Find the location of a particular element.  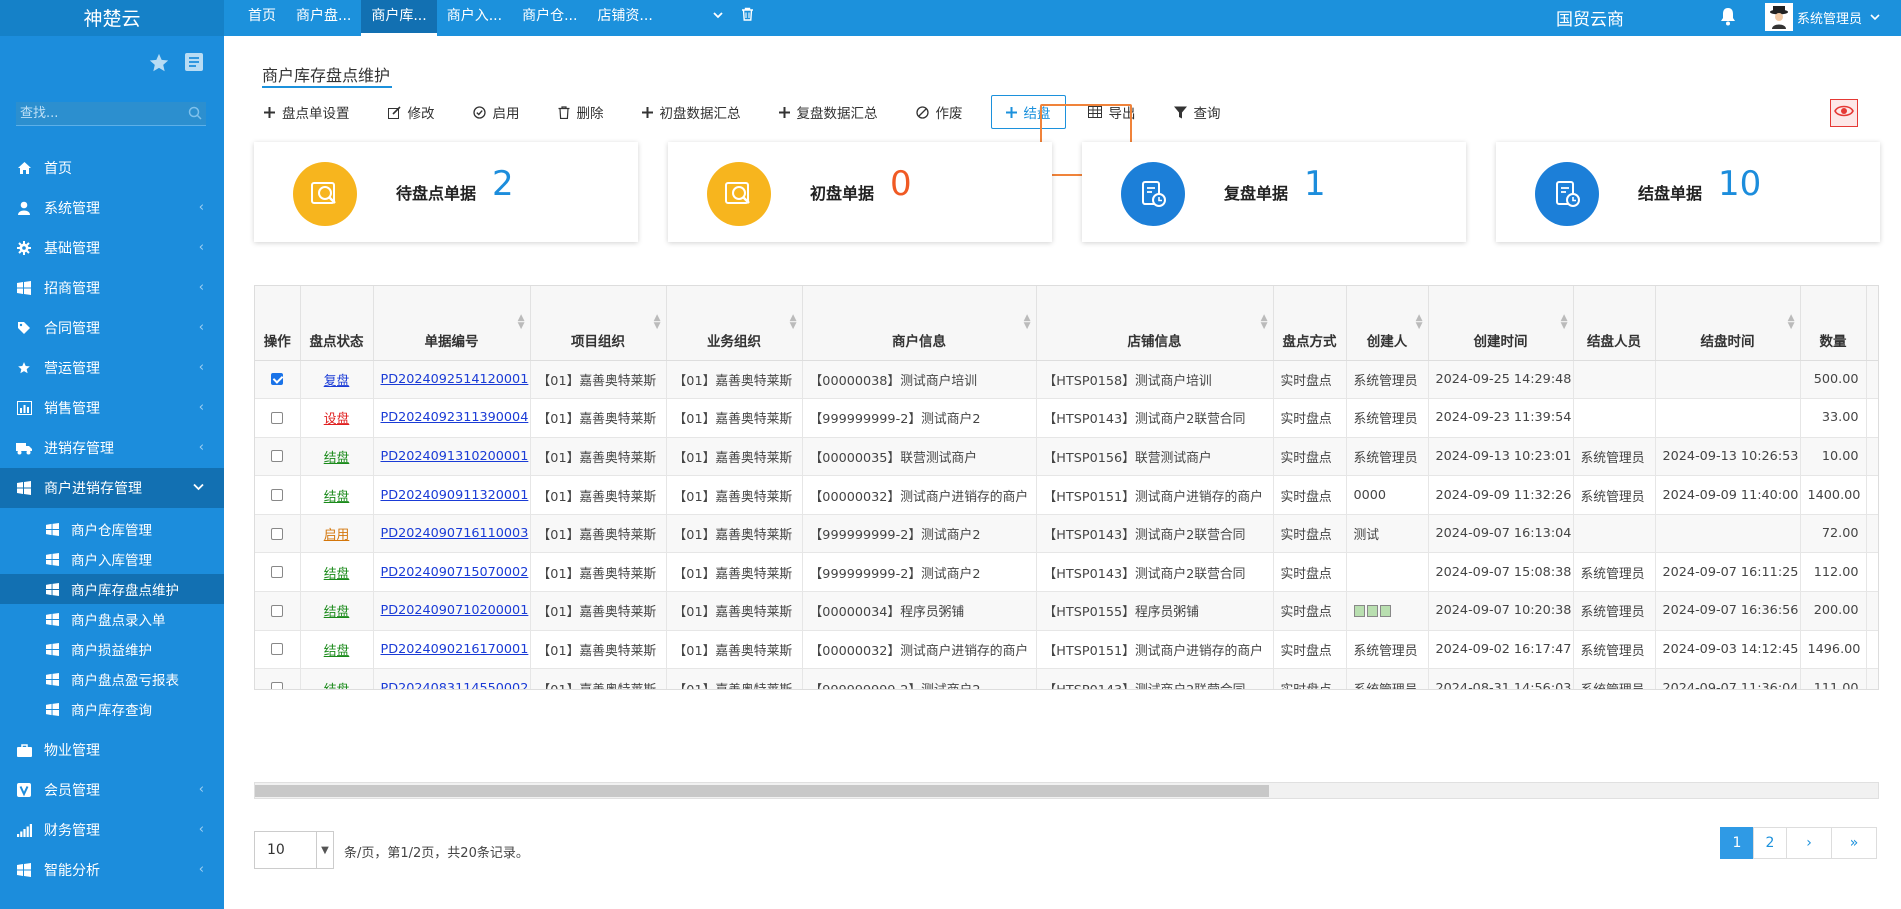

query-button: 查询 is located at coordinates (1197, 112).